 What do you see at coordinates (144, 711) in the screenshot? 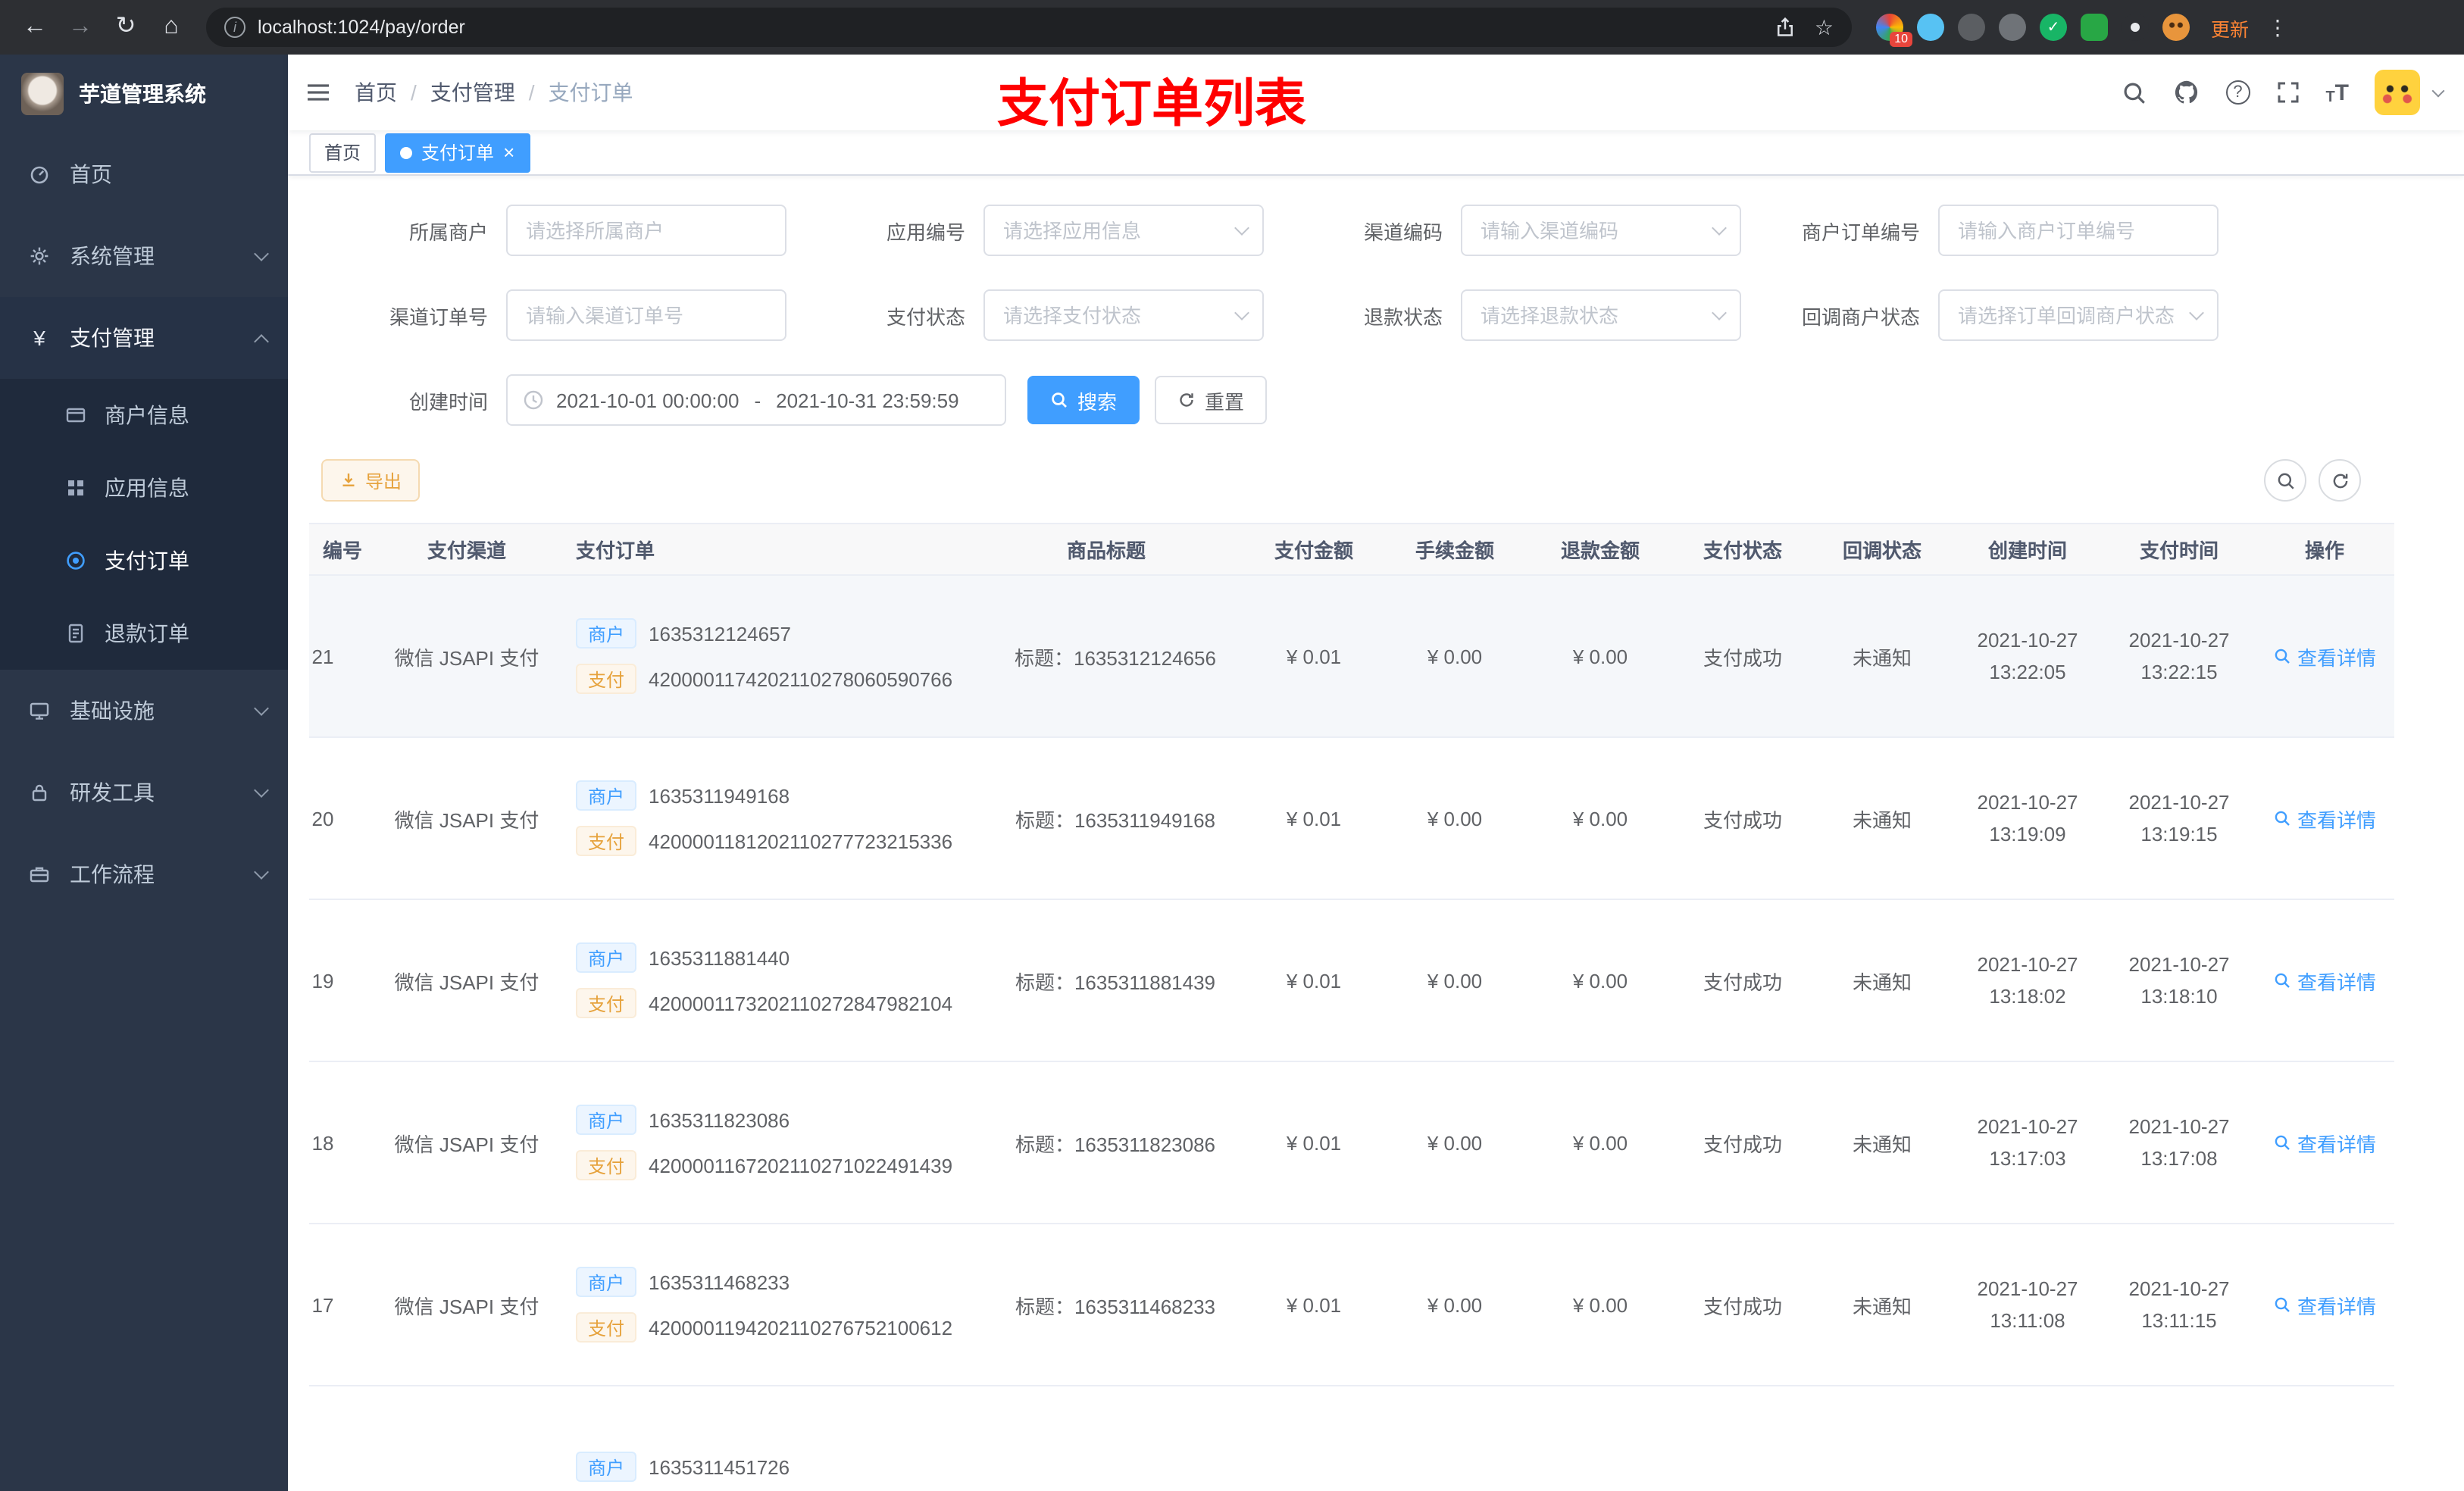
I see `sidebar-item-infrastructure: 基础设施` at bounding box center [144, 711].